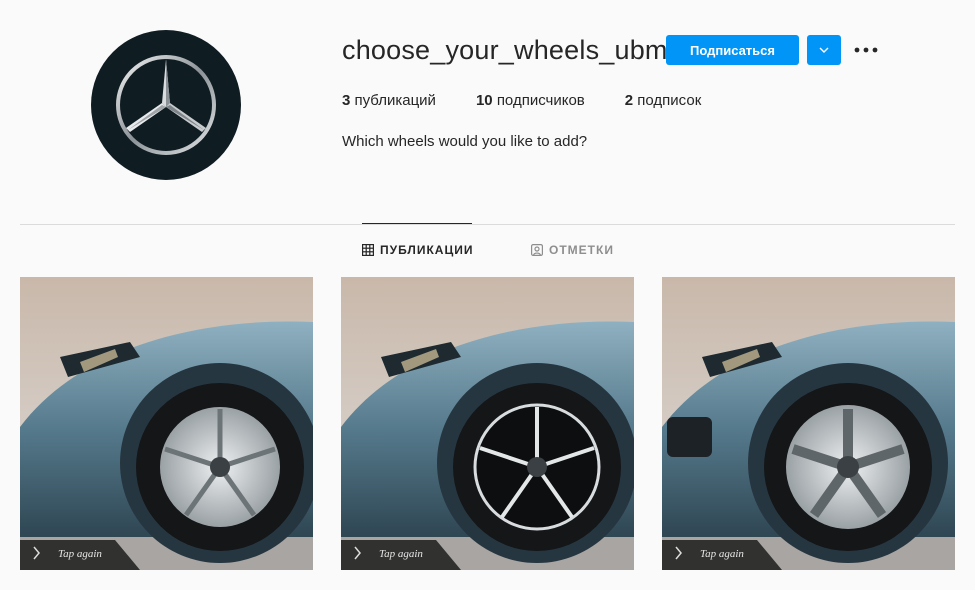 This screenshot has height=590, width=975. Describe the element at coordinates (465, 141) in the screenshot. I see `profile-bio: Which wheels would you like to add?` at that location.